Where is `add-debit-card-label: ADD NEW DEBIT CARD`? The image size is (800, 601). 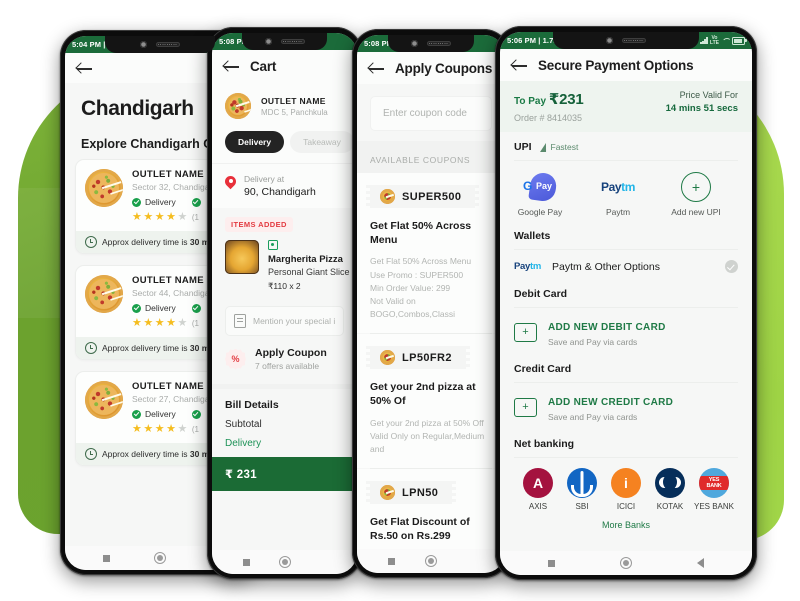 add-debit-card-label: ADD NEW DEBIT CARD is located at coordinates (607, 327).